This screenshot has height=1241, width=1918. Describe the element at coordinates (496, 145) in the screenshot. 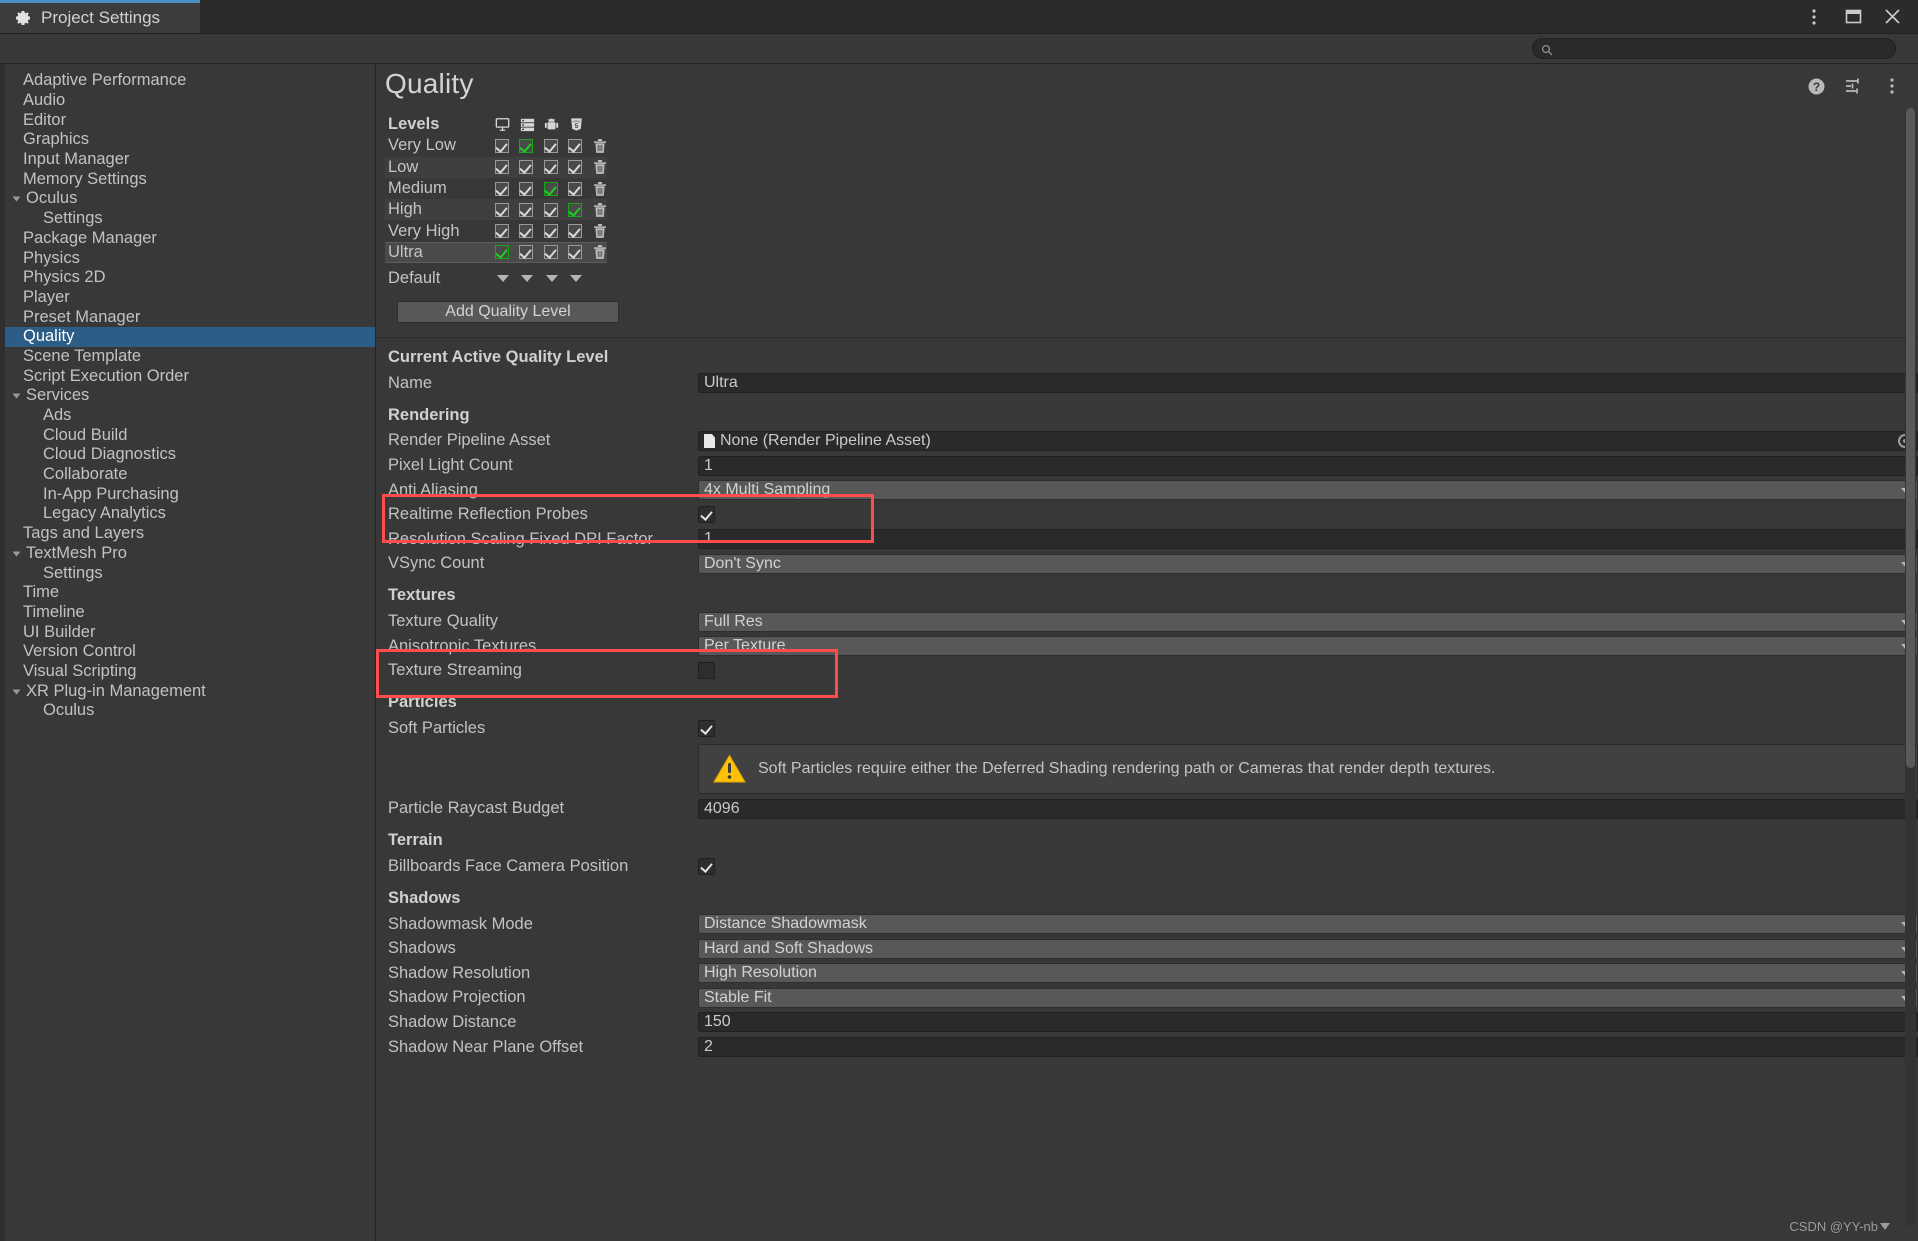

I see `quality-level-row: Very Low` at that location.